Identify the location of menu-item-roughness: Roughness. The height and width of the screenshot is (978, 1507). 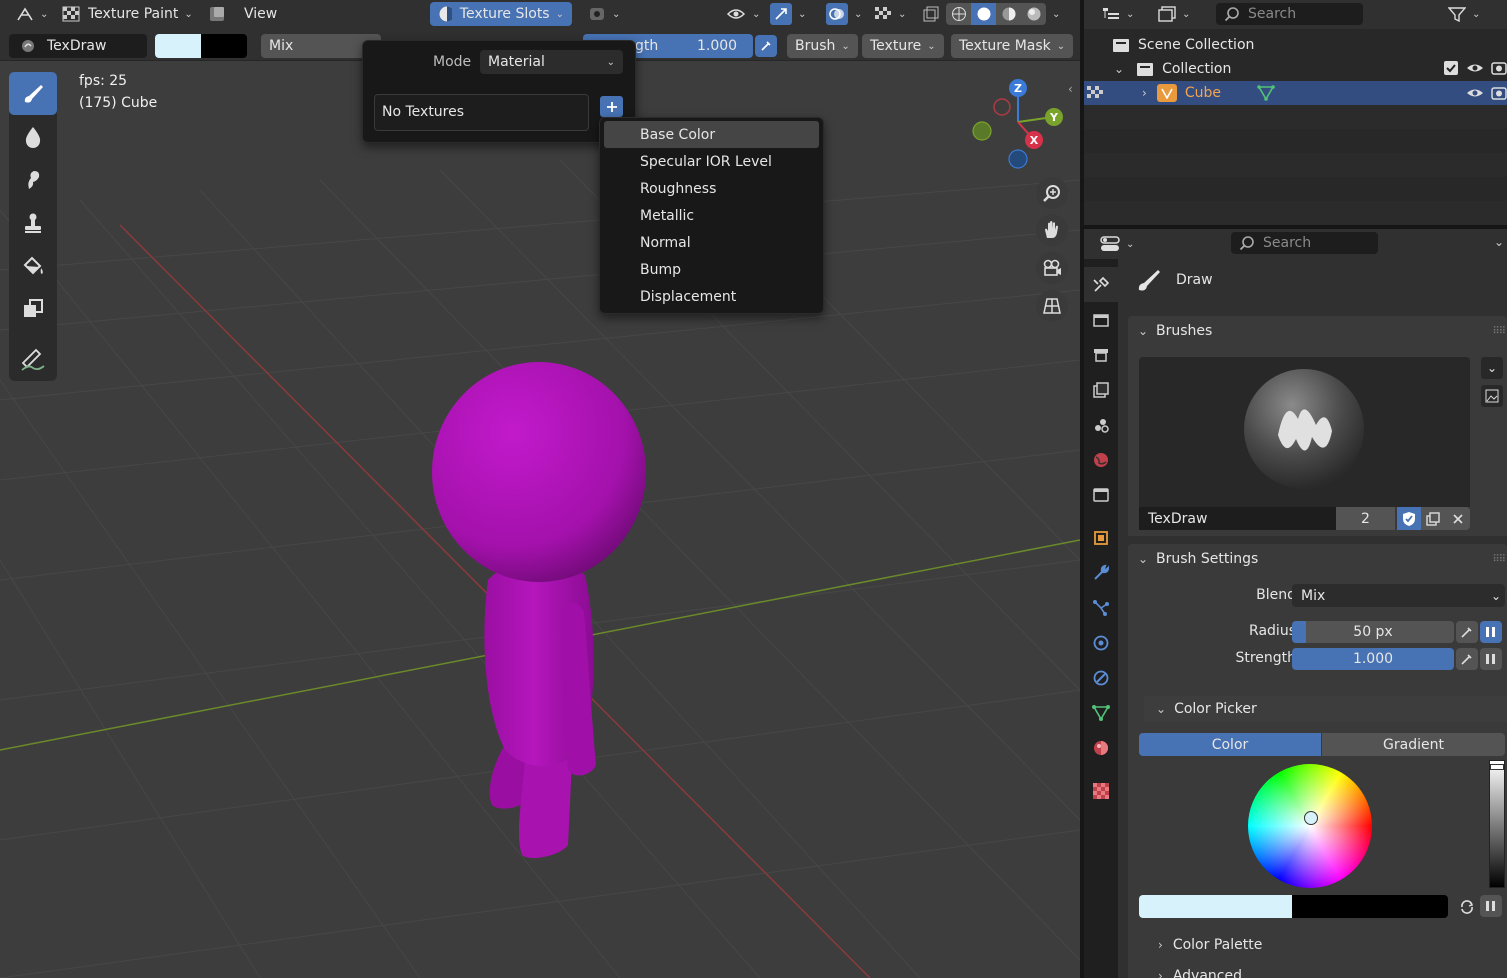
(711, 188).